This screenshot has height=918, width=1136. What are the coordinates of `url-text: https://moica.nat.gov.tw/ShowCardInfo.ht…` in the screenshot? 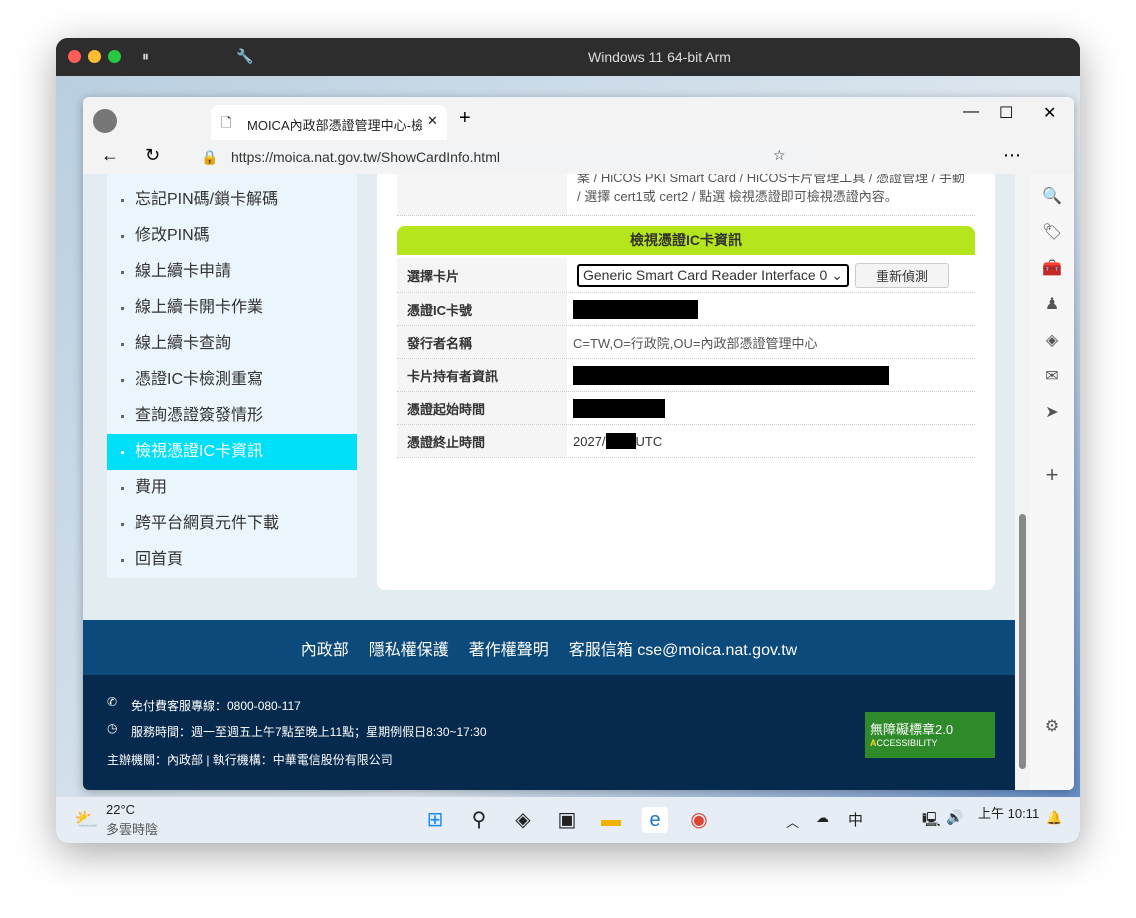 It's located at (365, 157).